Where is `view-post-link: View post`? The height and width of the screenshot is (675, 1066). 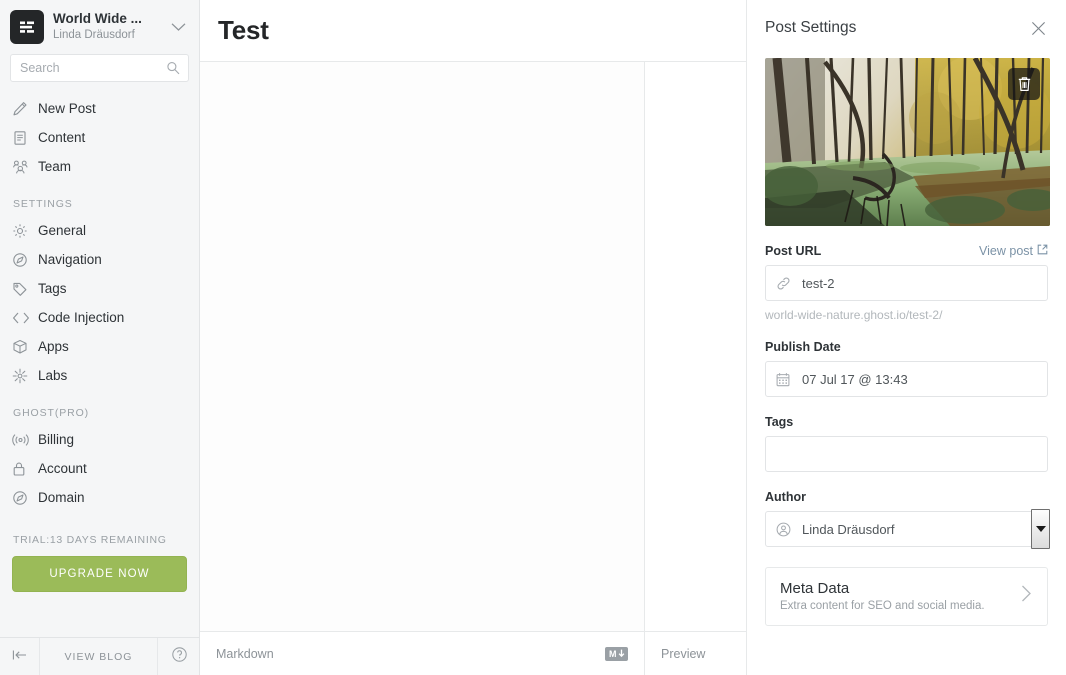
view-post-link: View post is located at coordinates (1013, 251).